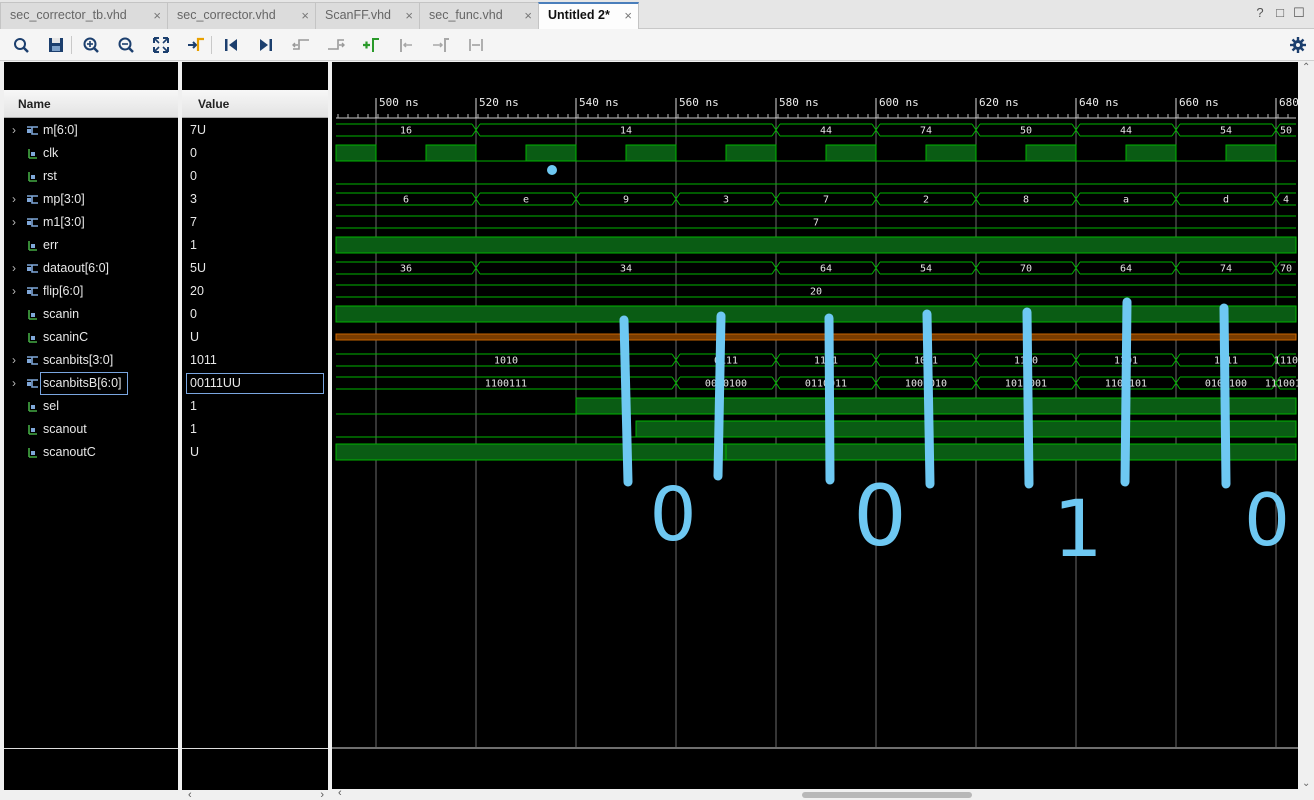 The height and width of the screenshot is (800, 1314). I want to click on save-icon, so click(56, 45).